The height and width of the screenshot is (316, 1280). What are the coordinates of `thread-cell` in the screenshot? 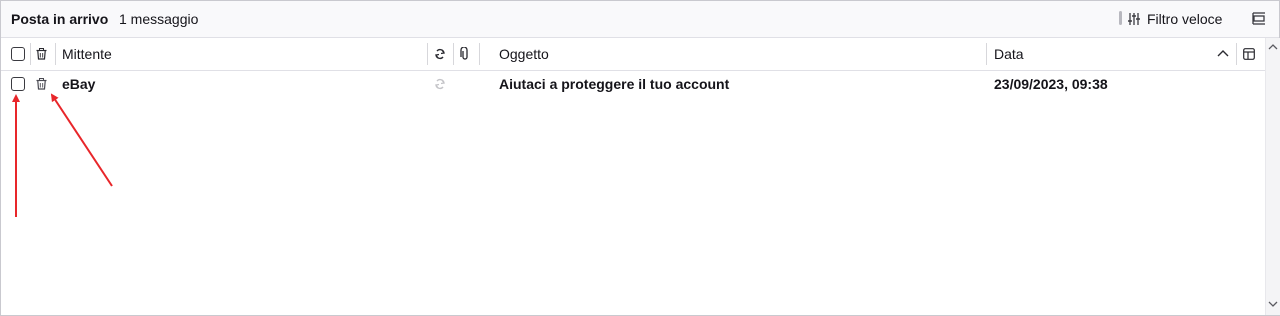 It's located at (441, 84).